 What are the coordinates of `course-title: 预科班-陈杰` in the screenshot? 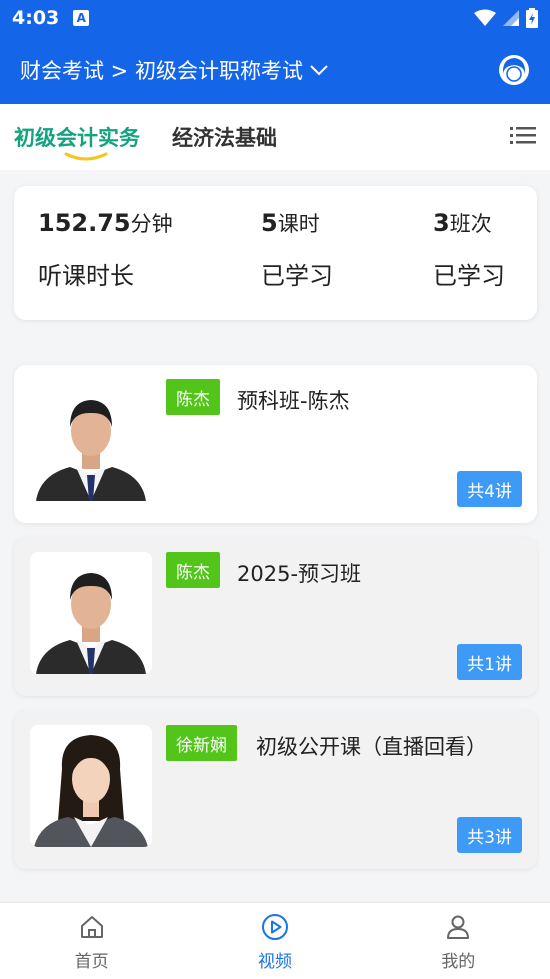 It's located at (293, 401).